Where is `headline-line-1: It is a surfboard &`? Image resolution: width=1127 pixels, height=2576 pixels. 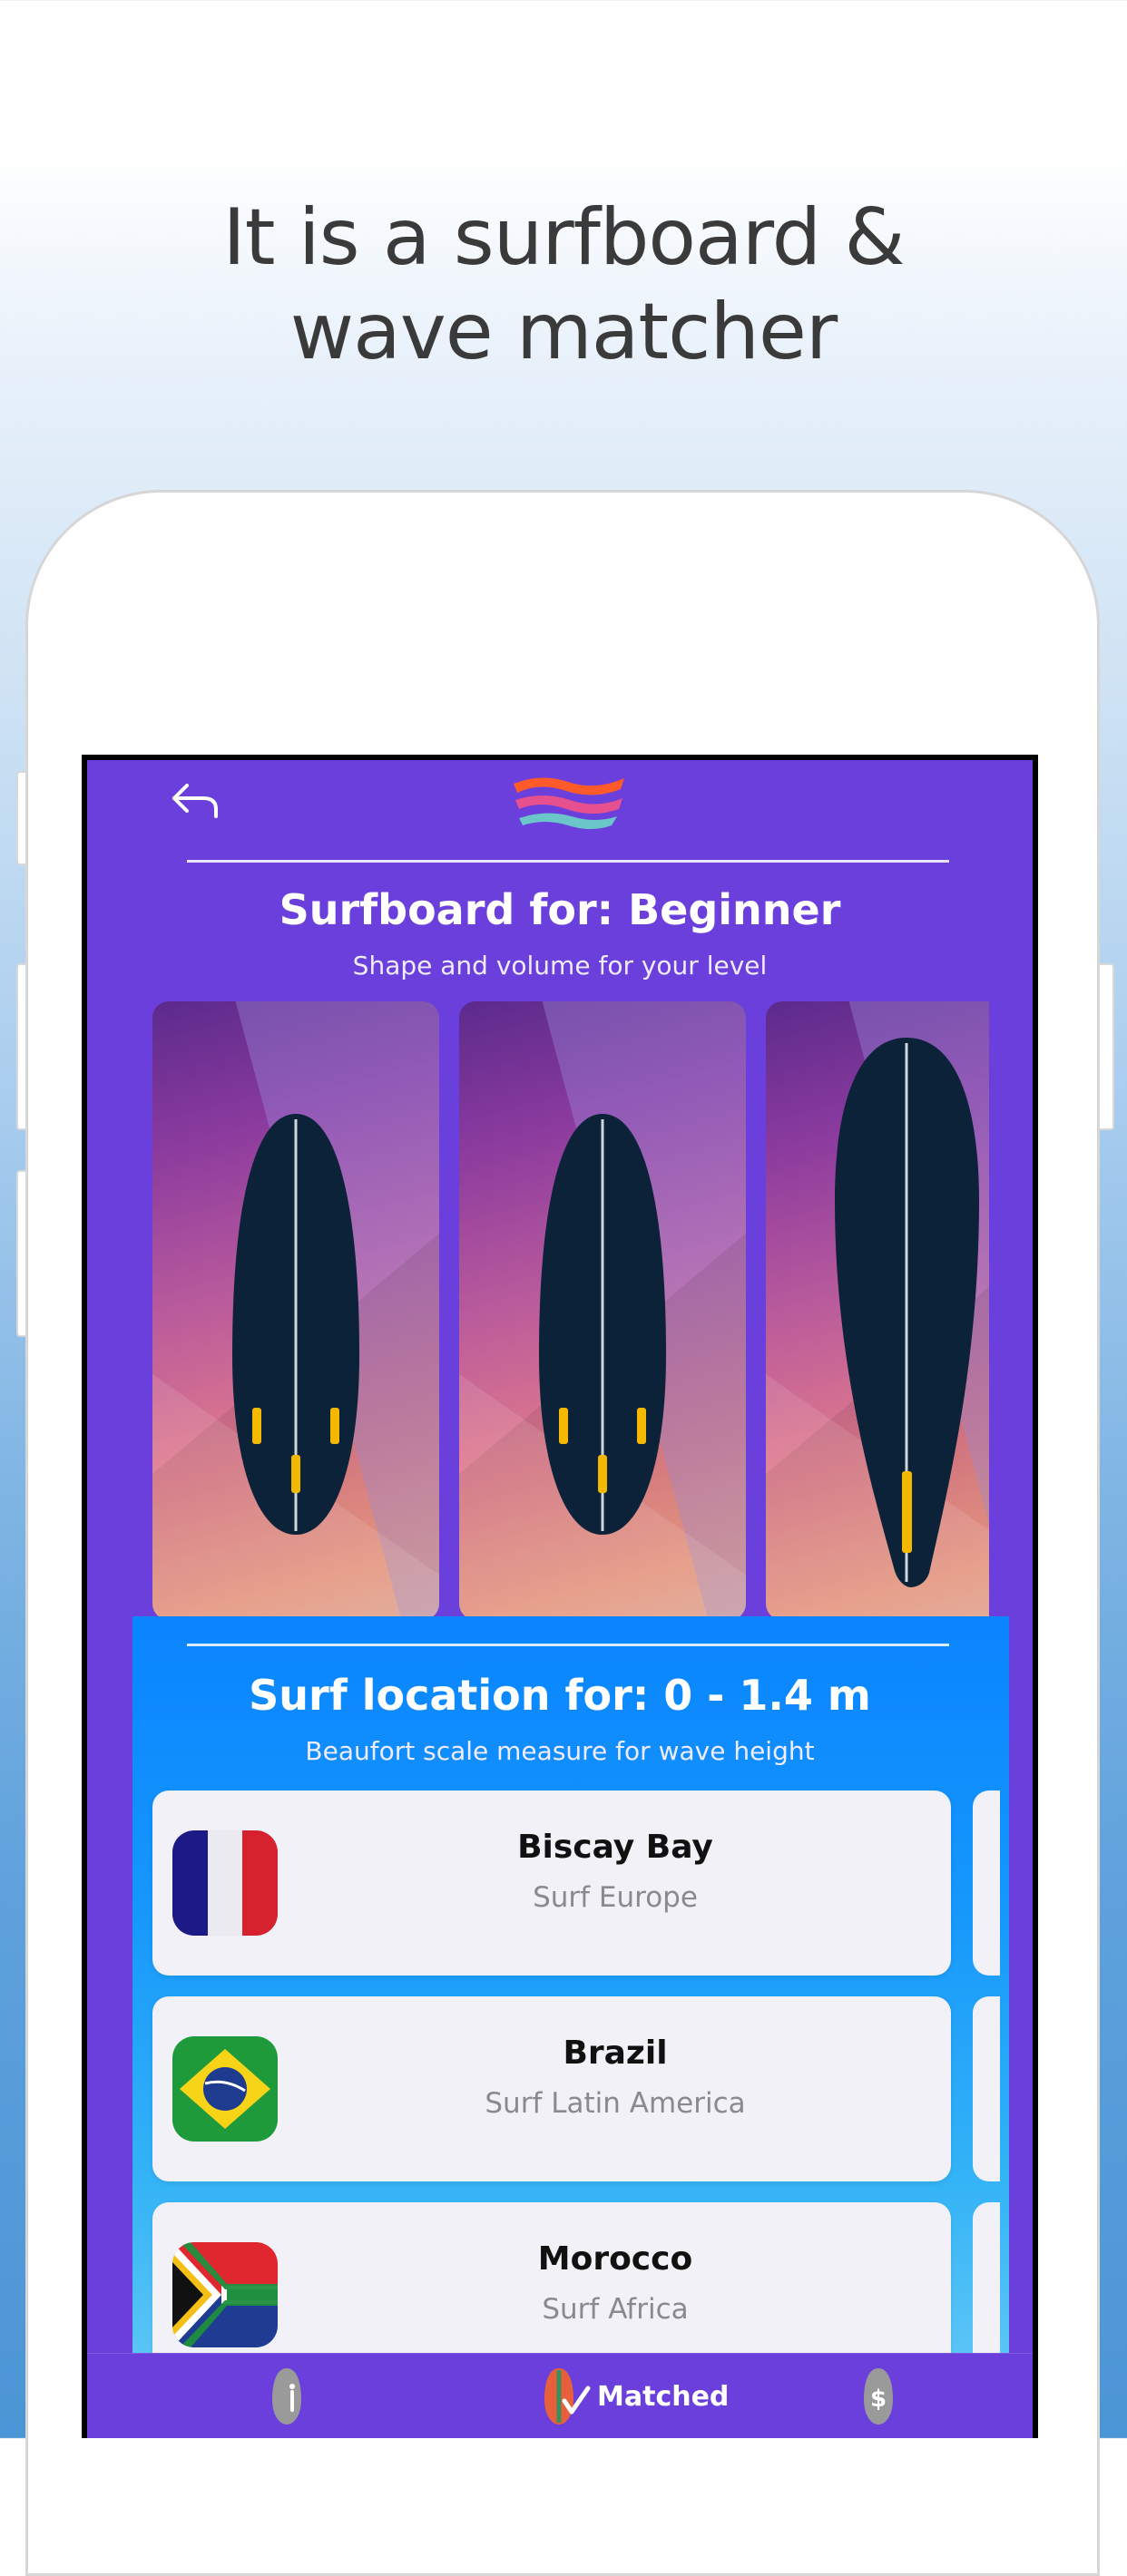 headline-line-1: It is a surfboard & is located at coordinates (563, 237).